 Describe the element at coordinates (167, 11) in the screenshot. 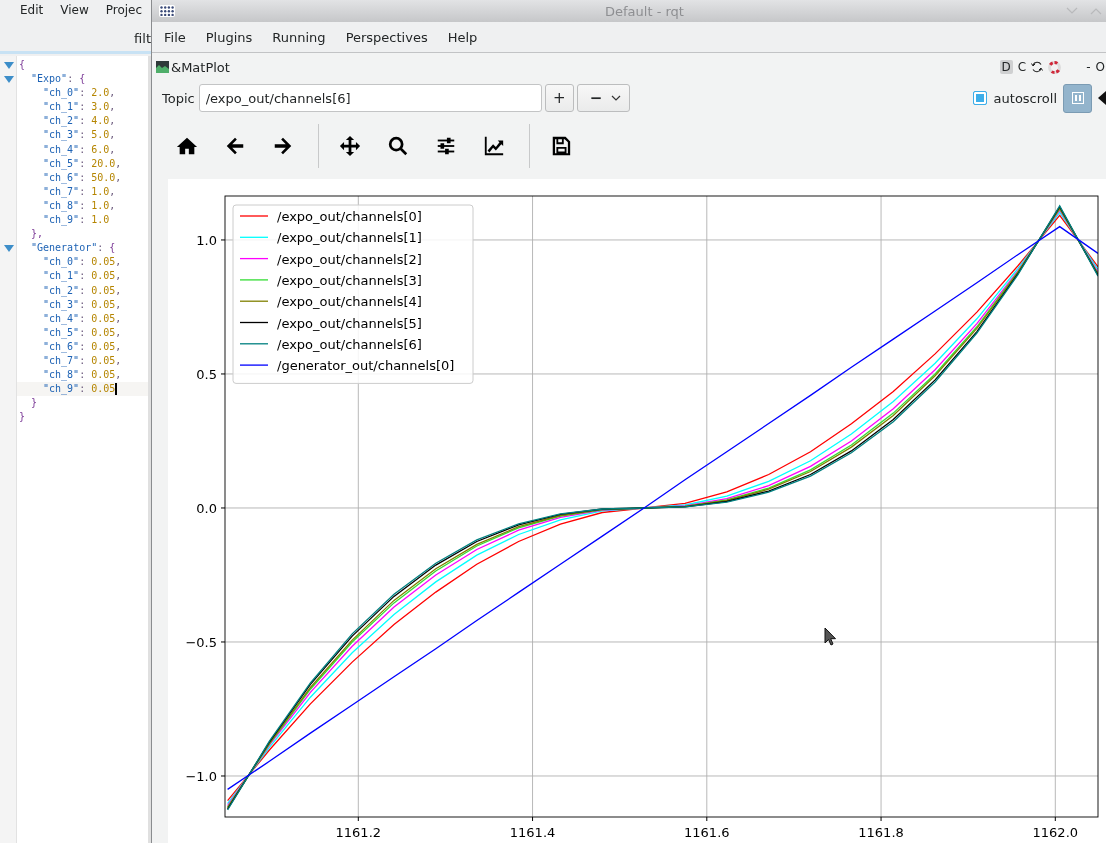

I see `app-grid-icon` at that location.